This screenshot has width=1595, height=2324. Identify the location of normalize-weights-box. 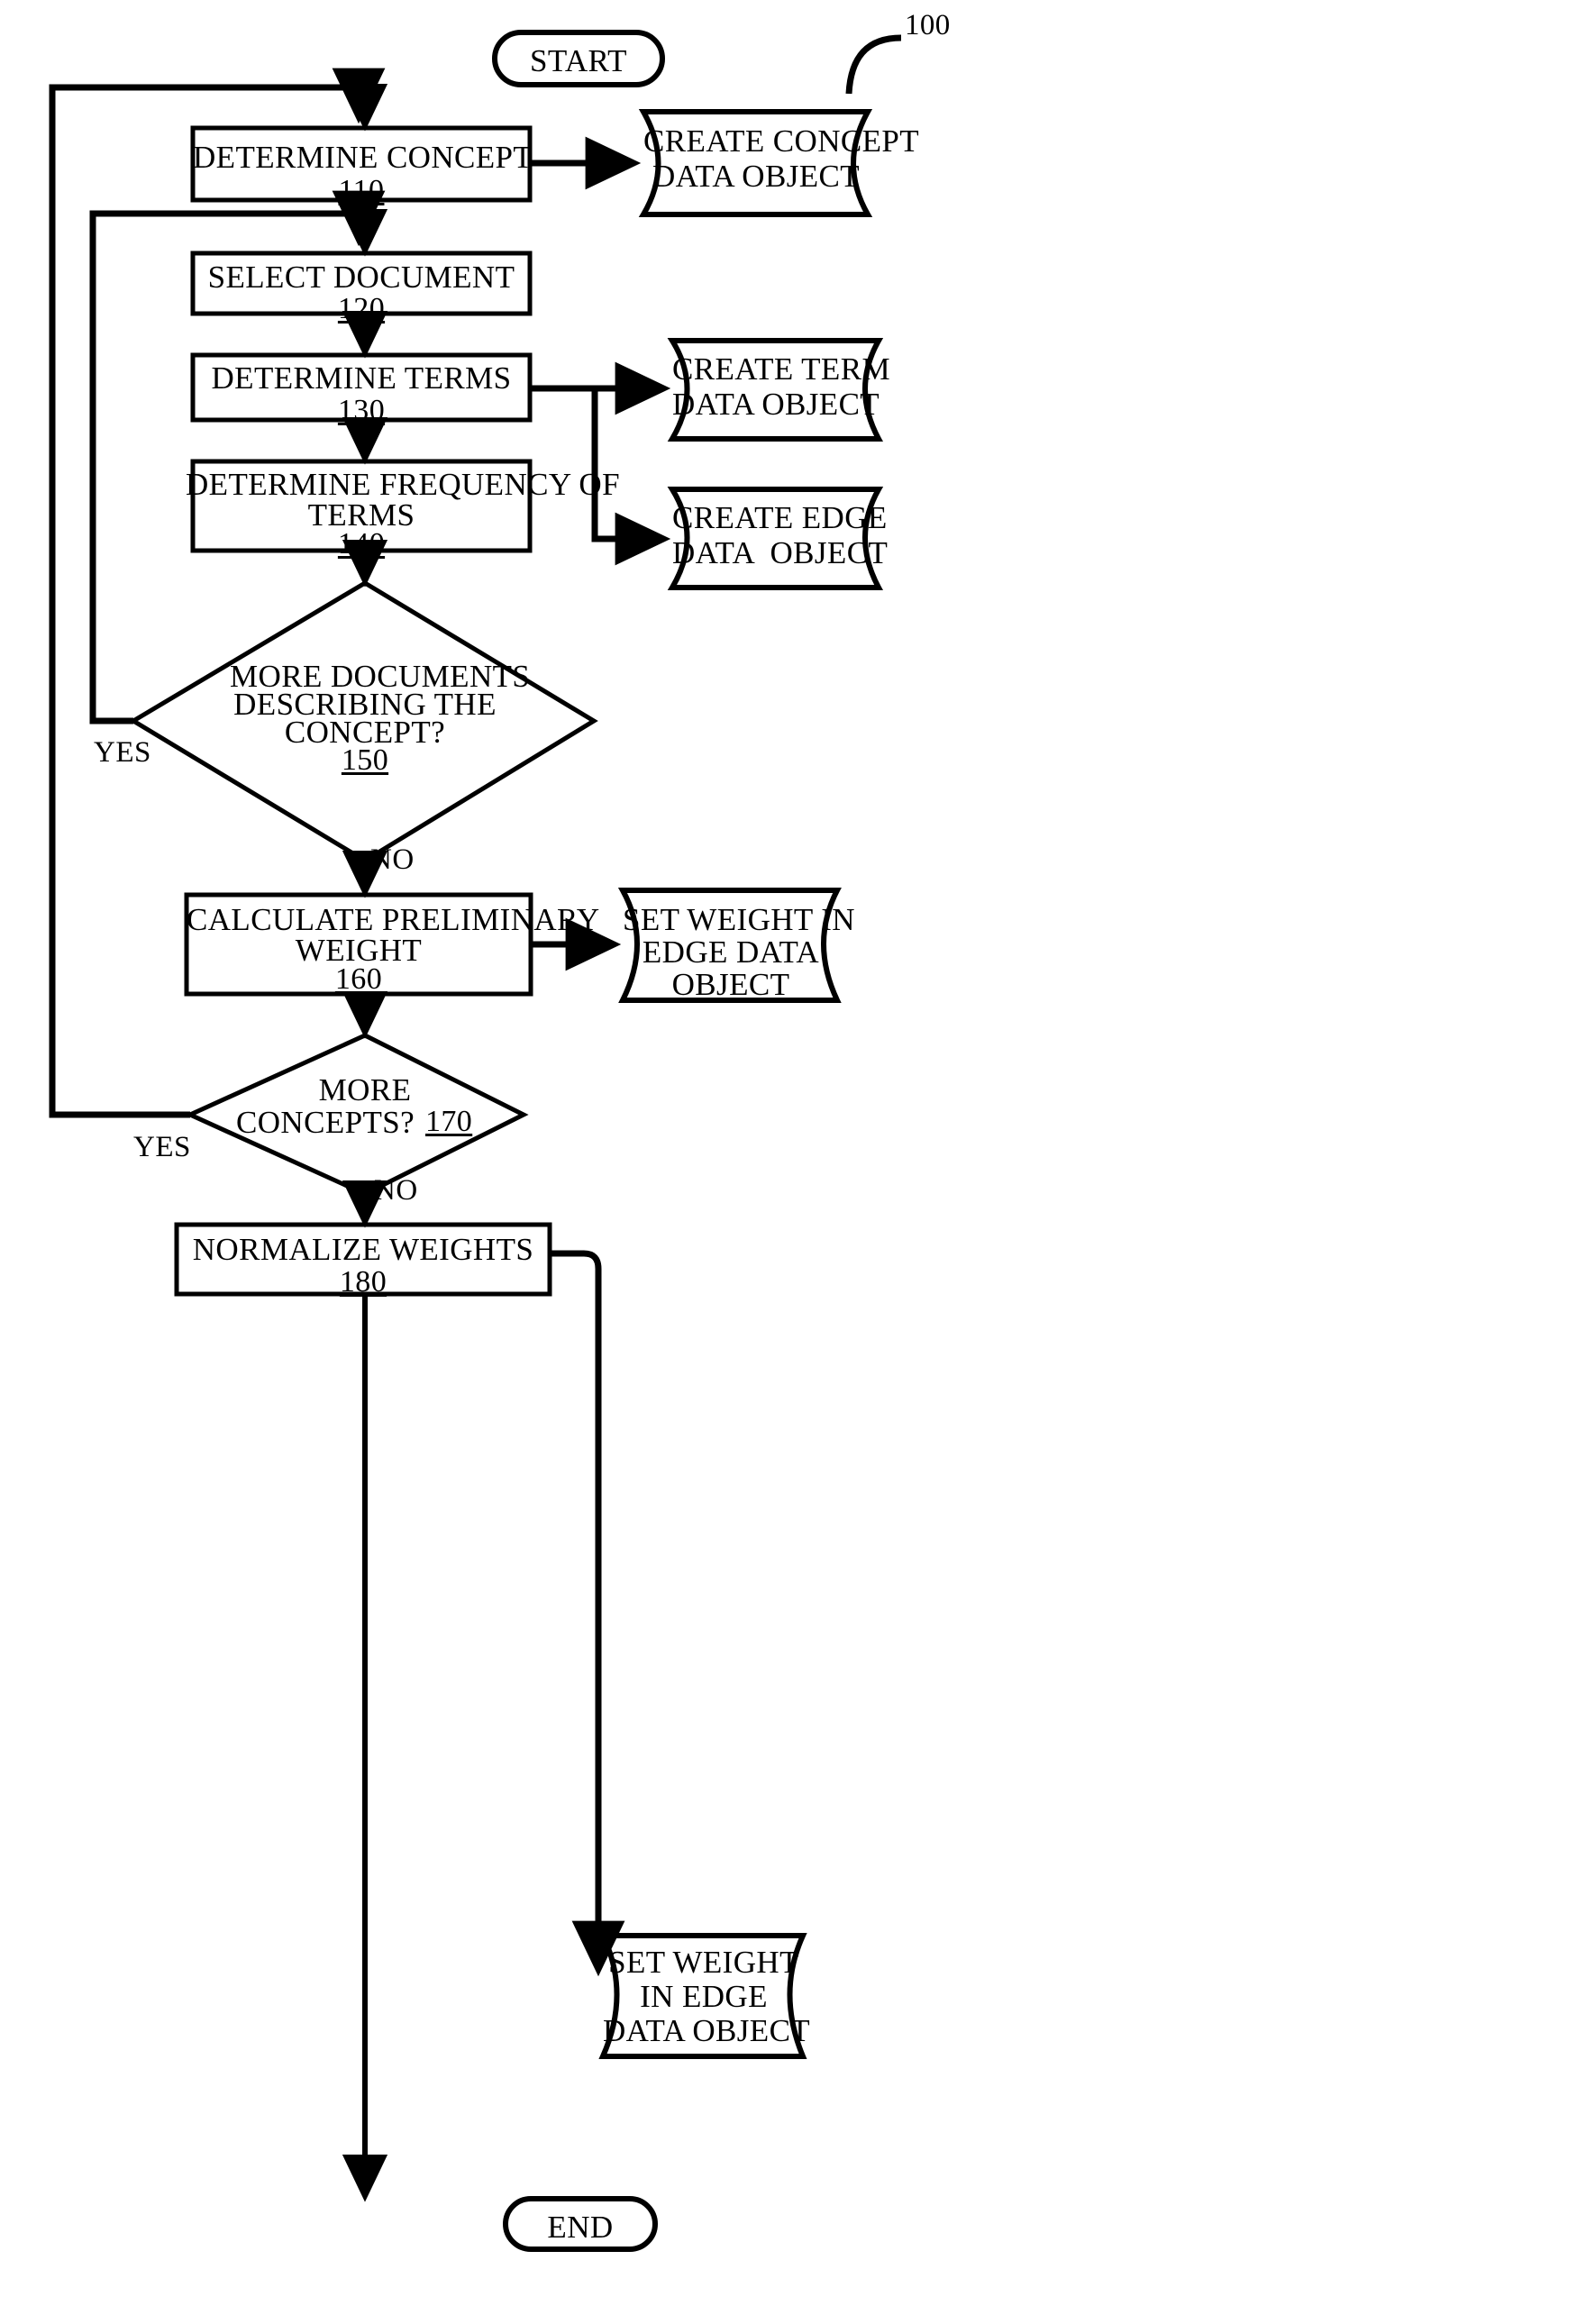
(363, 1259).